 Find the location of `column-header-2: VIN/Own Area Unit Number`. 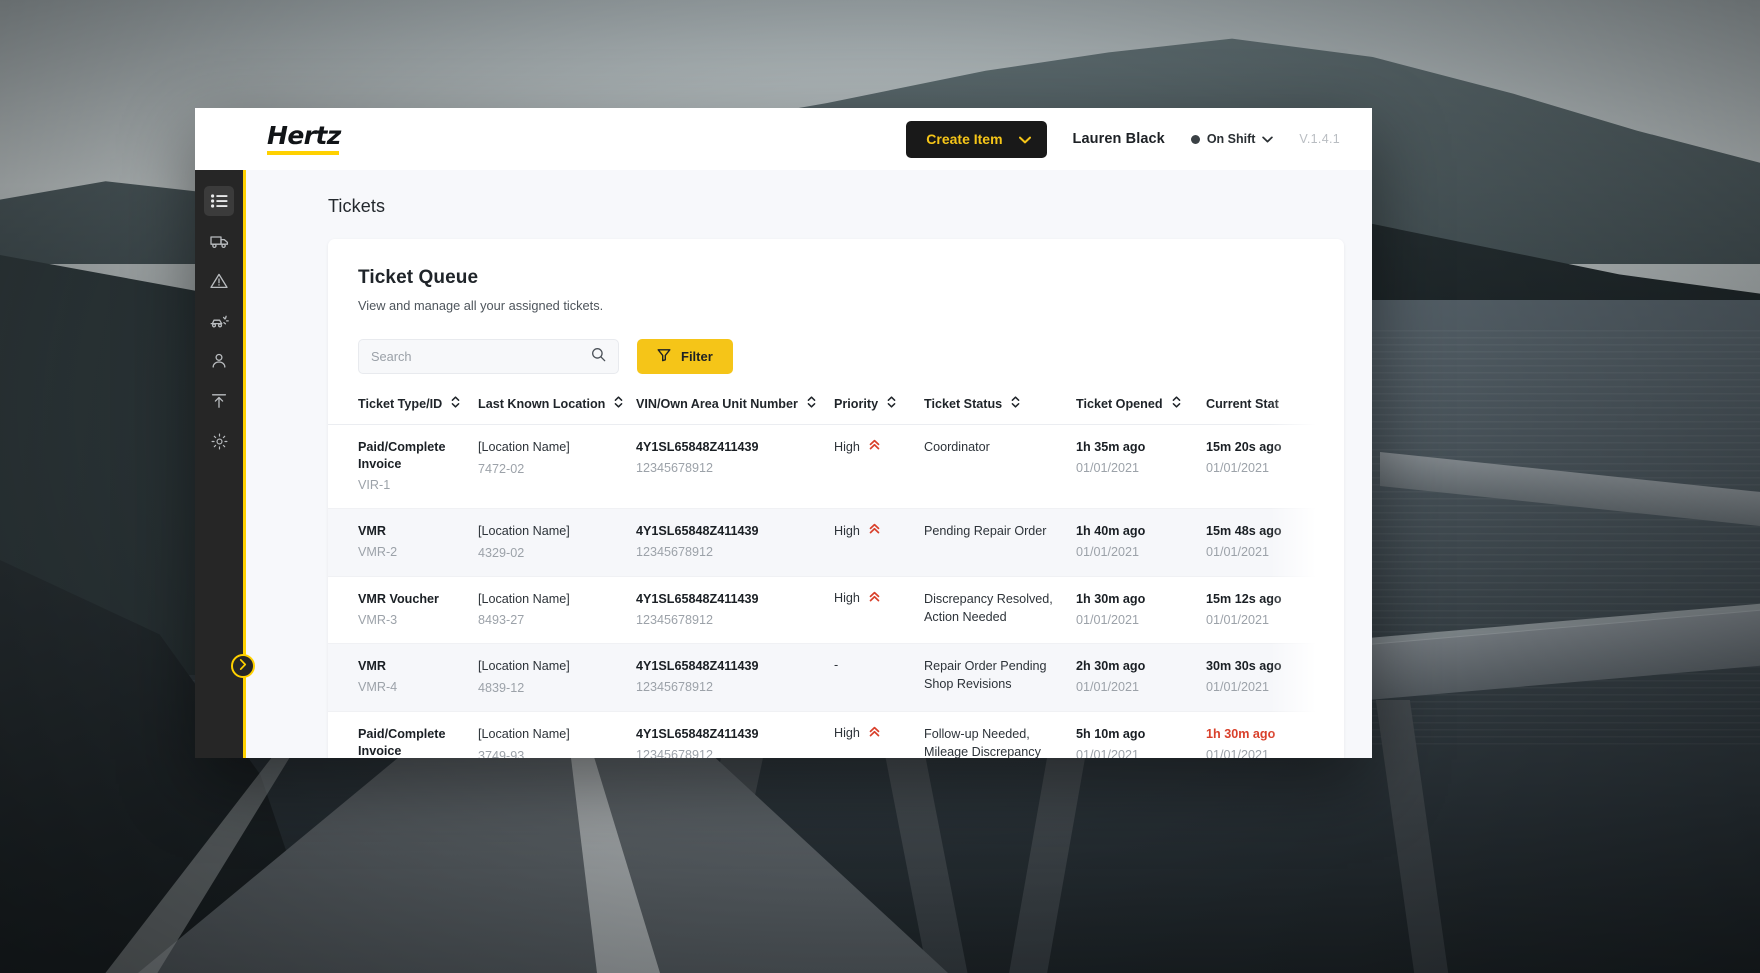

column-header-2: VIN/Own Area Unit Number is located at coordinates (735, 410).